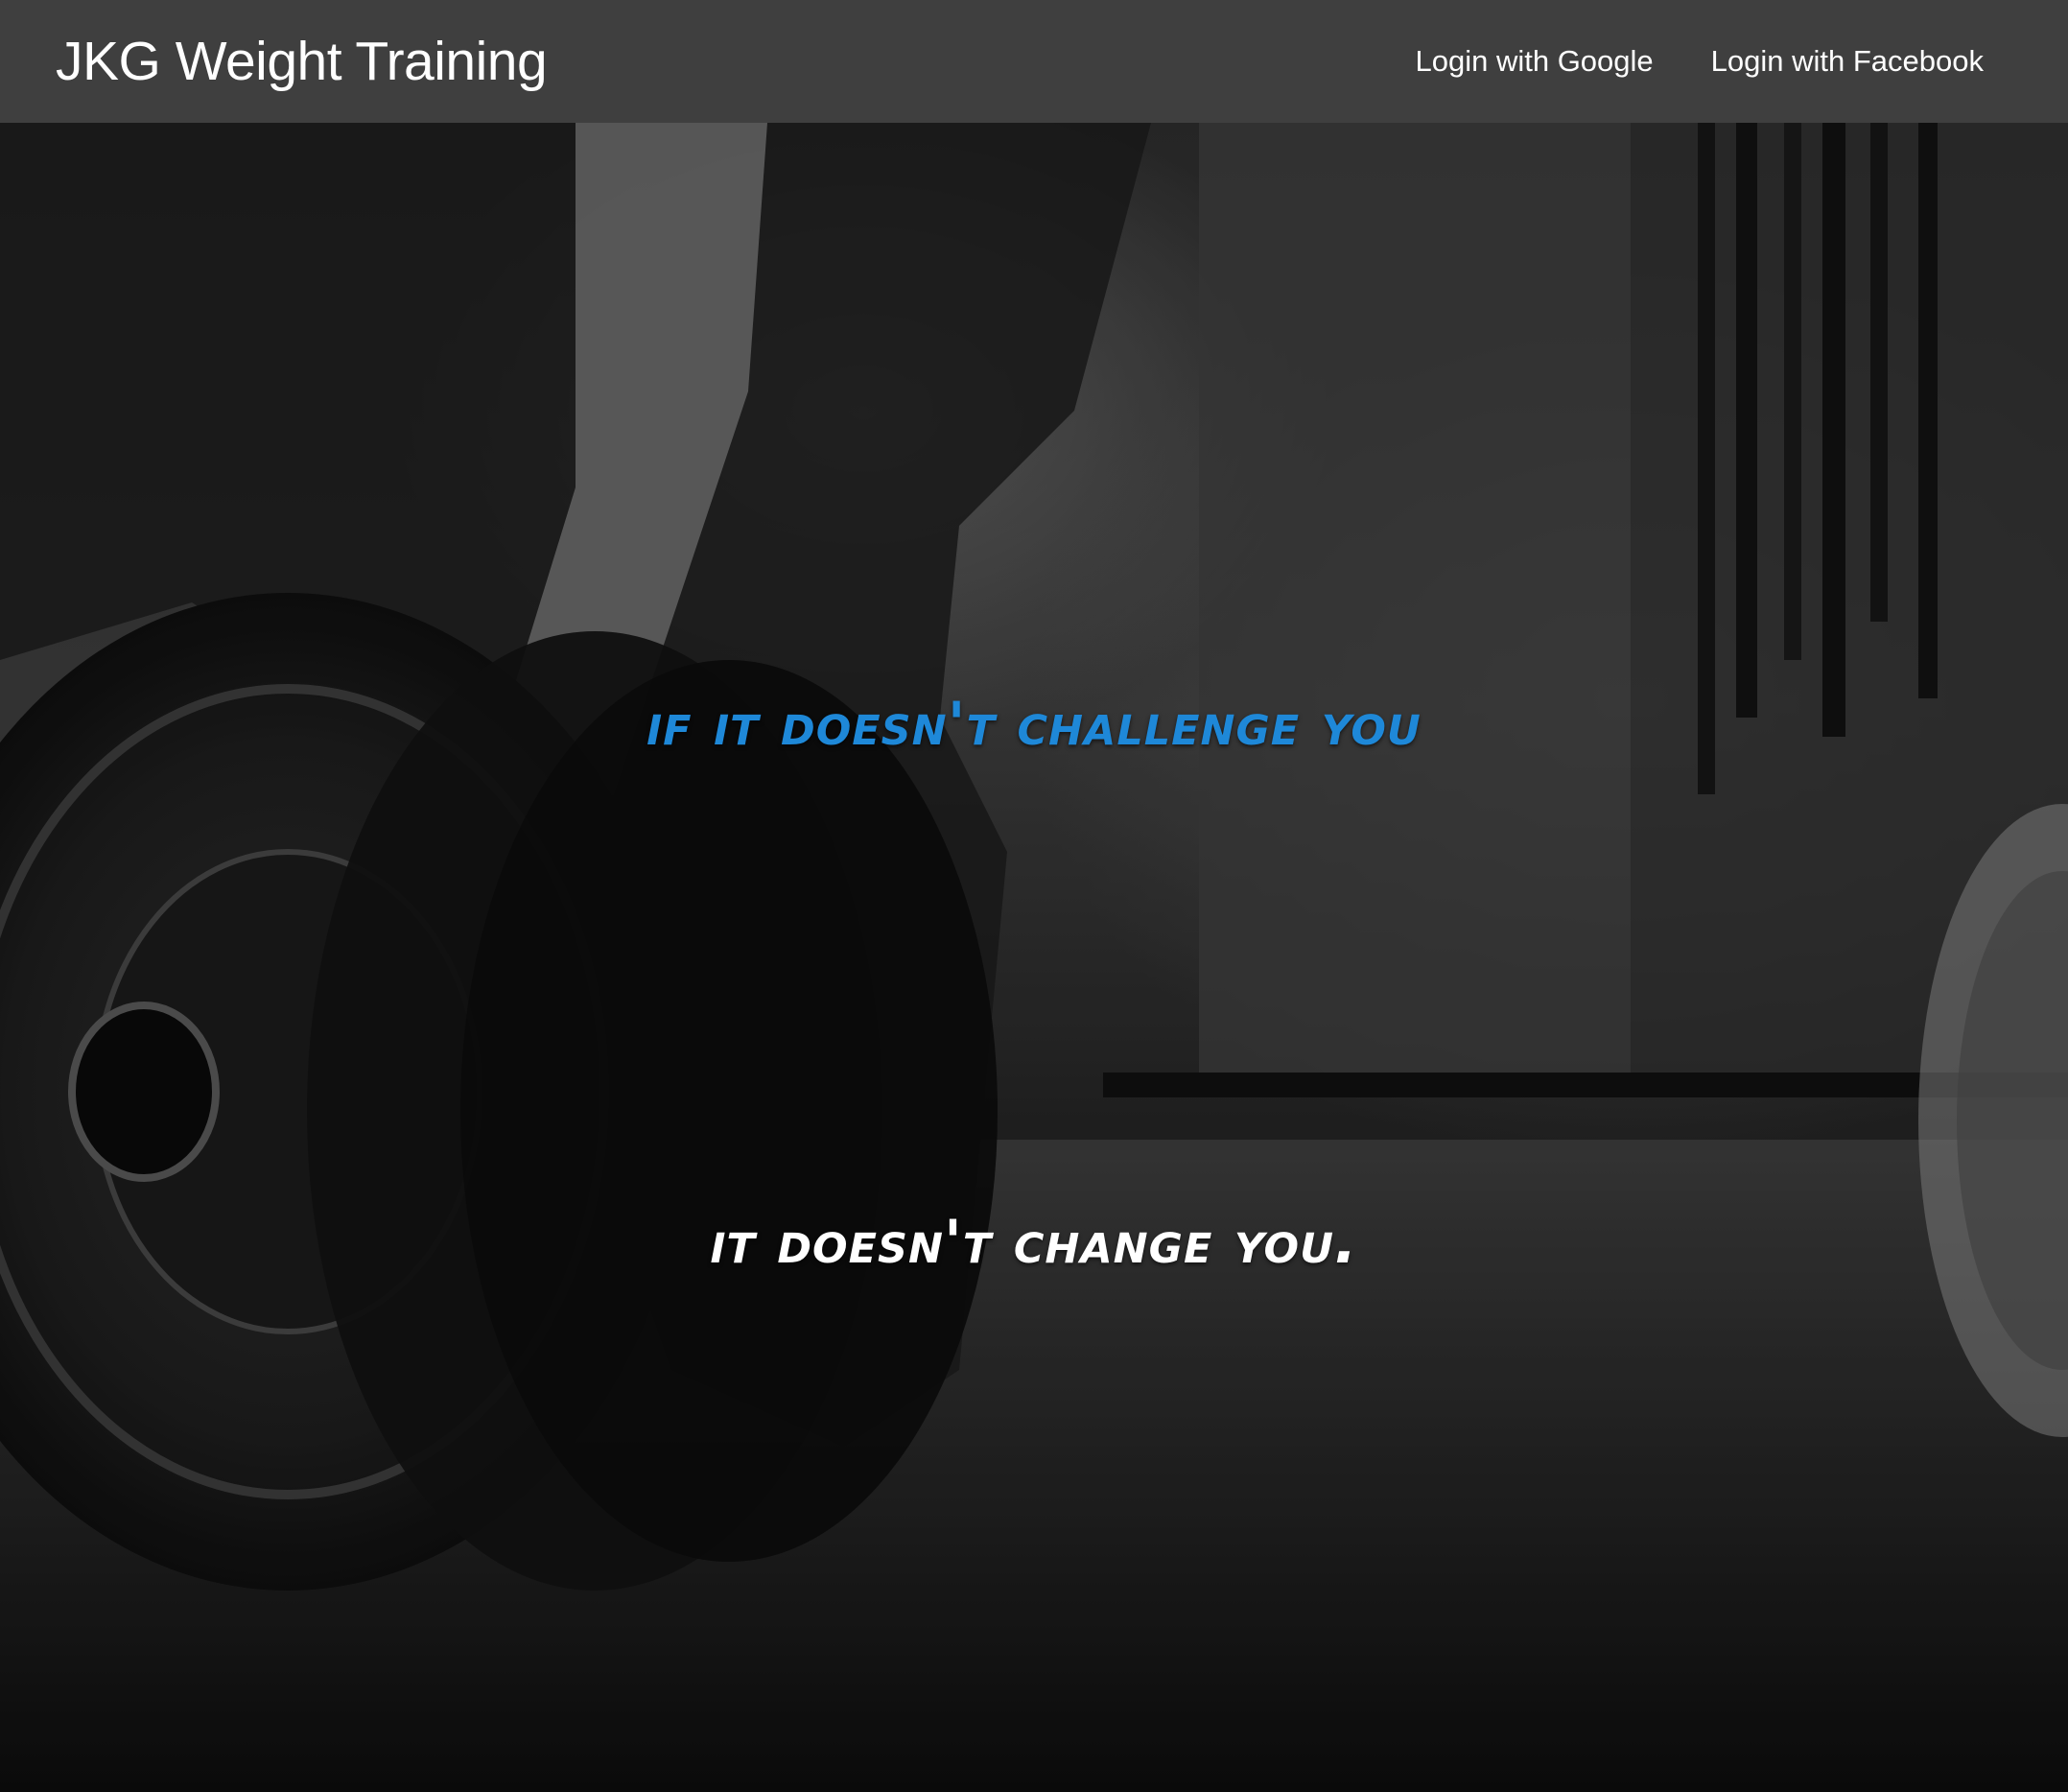  Describe the element at coordinates (302, 61) in the screenshot. I see `brand-logo-link: JKG Weight Training` at that location.